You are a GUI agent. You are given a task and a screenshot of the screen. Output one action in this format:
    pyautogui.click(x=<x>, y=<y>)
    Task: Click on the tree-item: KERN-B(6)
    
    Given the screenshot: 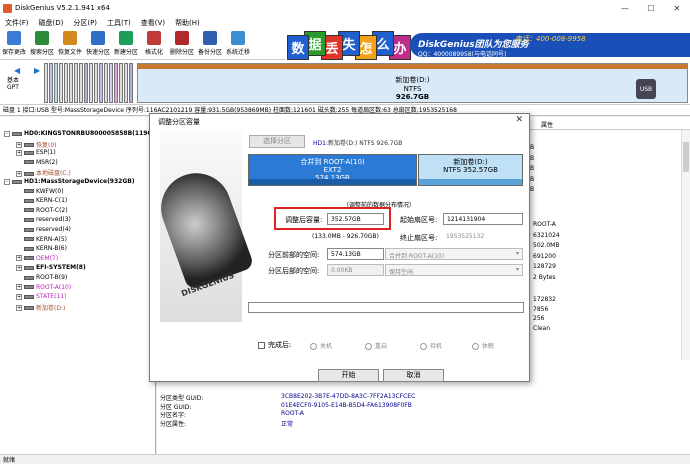 What is the action you would take?
    pyautogui.click(x=41, y=248)
    